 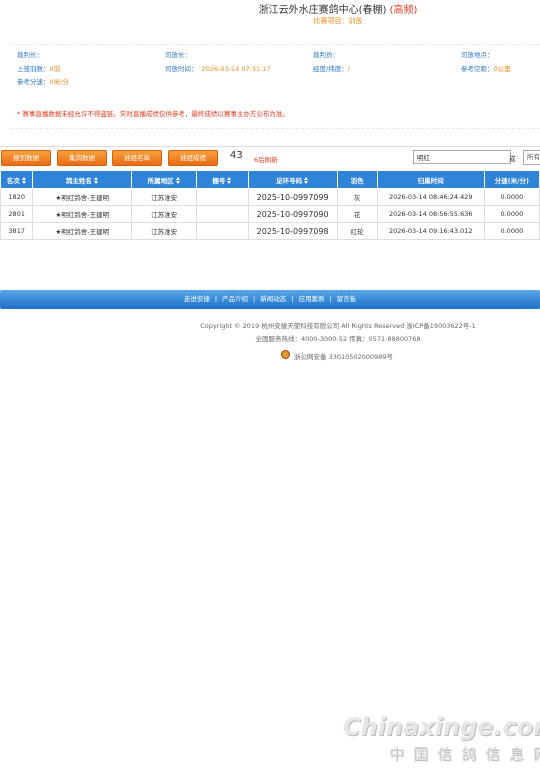 I want to click on nav-item-guestbook: 留言板, so click(x=347, y=299).